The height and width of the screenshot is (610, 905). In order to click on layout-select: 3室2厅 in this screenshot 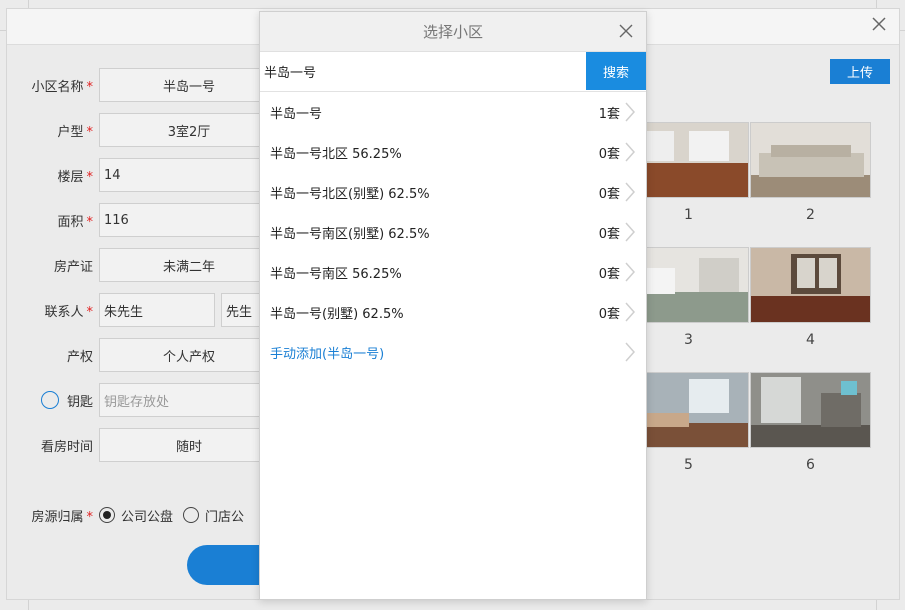, I will do `click(189, 130)`.